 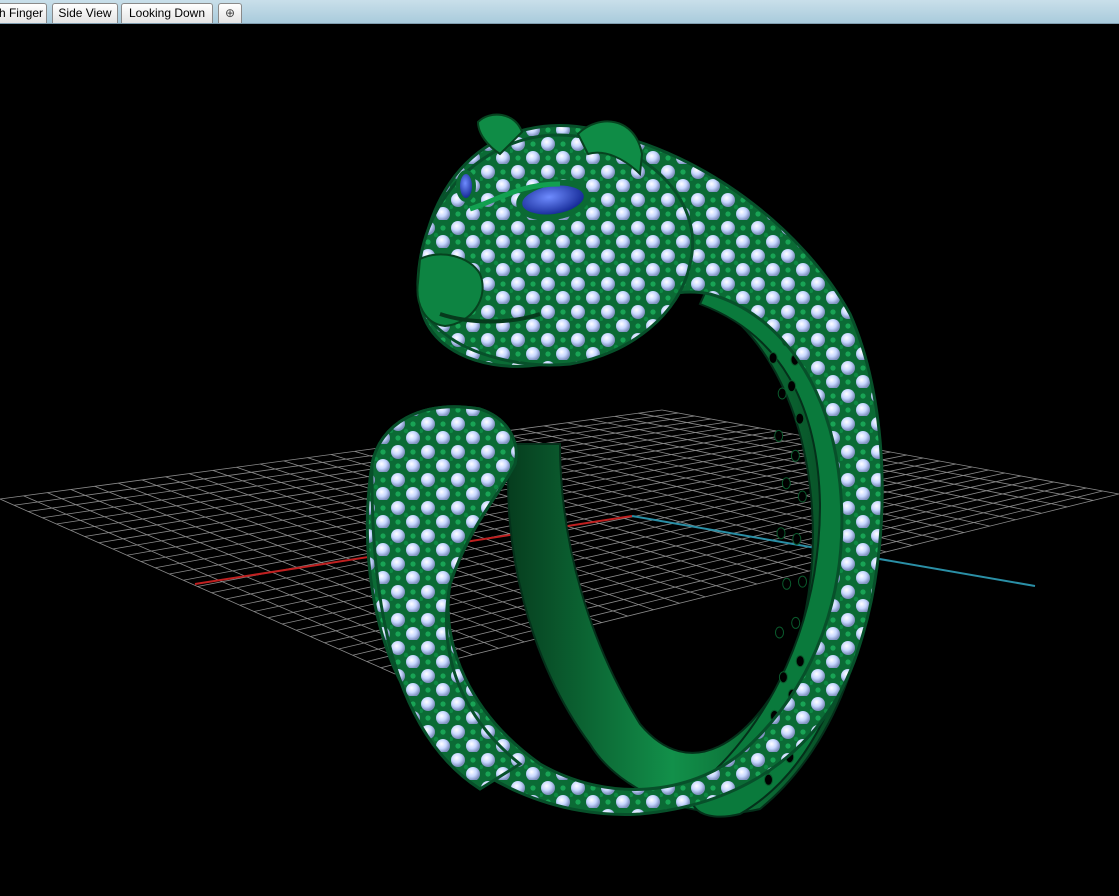 What do you see at coordinates (466, 186) in the screenshot?
I see `leopard-eye-left` at bounding box center [466, 186].